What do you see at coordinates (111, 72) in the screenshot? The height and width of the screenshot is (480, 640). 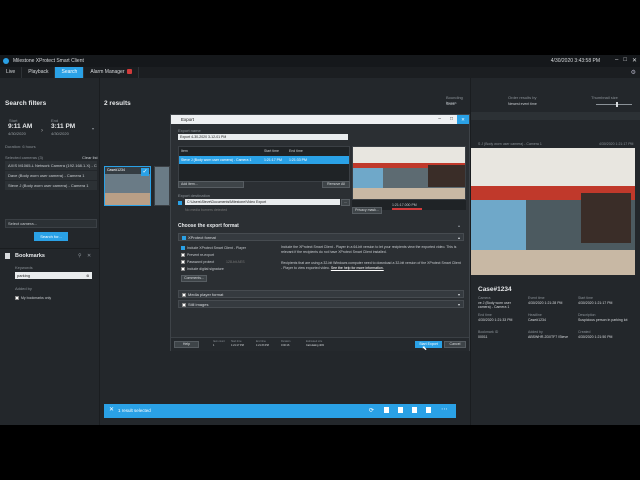 I see `tab-alarm-manager: Alarm Manager` at bounding box center [111, 72].